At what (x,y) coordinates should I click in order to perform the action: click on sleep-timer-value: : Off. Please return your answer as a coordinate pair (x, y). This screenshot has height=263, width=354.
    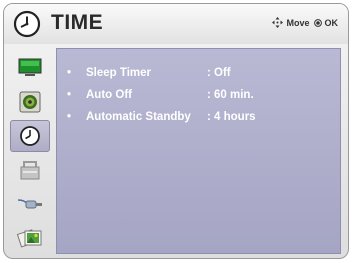
    Looking at the image, I should click on (219, 73).